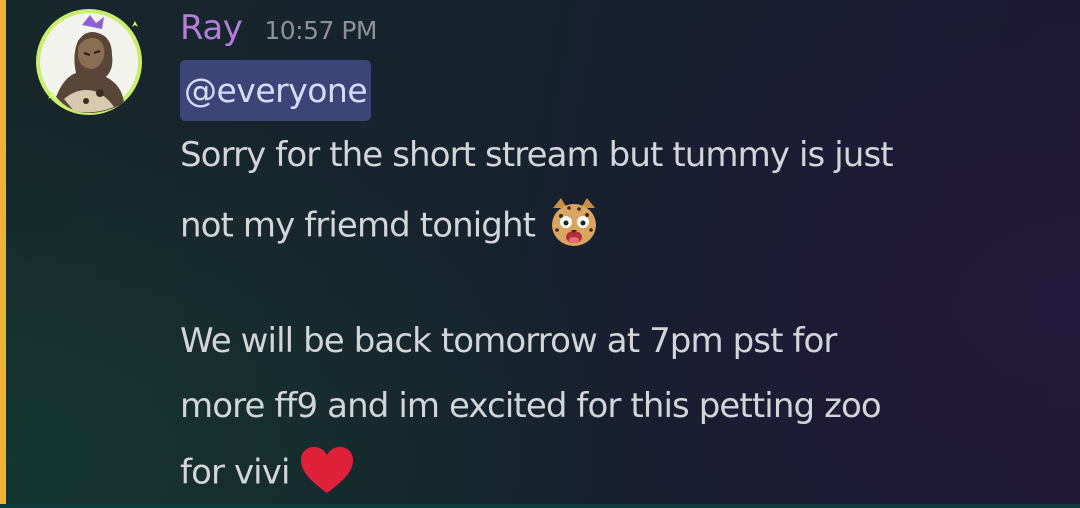 The image size is (1080, 508). I want to click on message-line: not my friemd tonight, so click(391, 227).